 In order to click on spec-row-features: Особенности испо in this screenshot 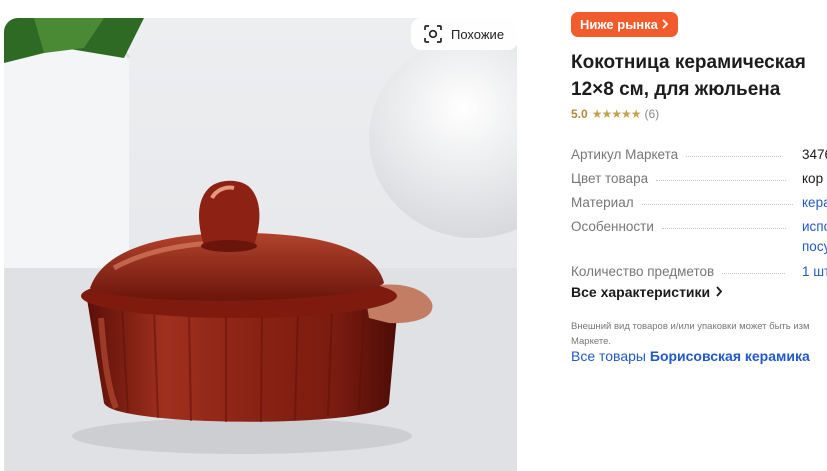, I will do `click(699, 224)`.